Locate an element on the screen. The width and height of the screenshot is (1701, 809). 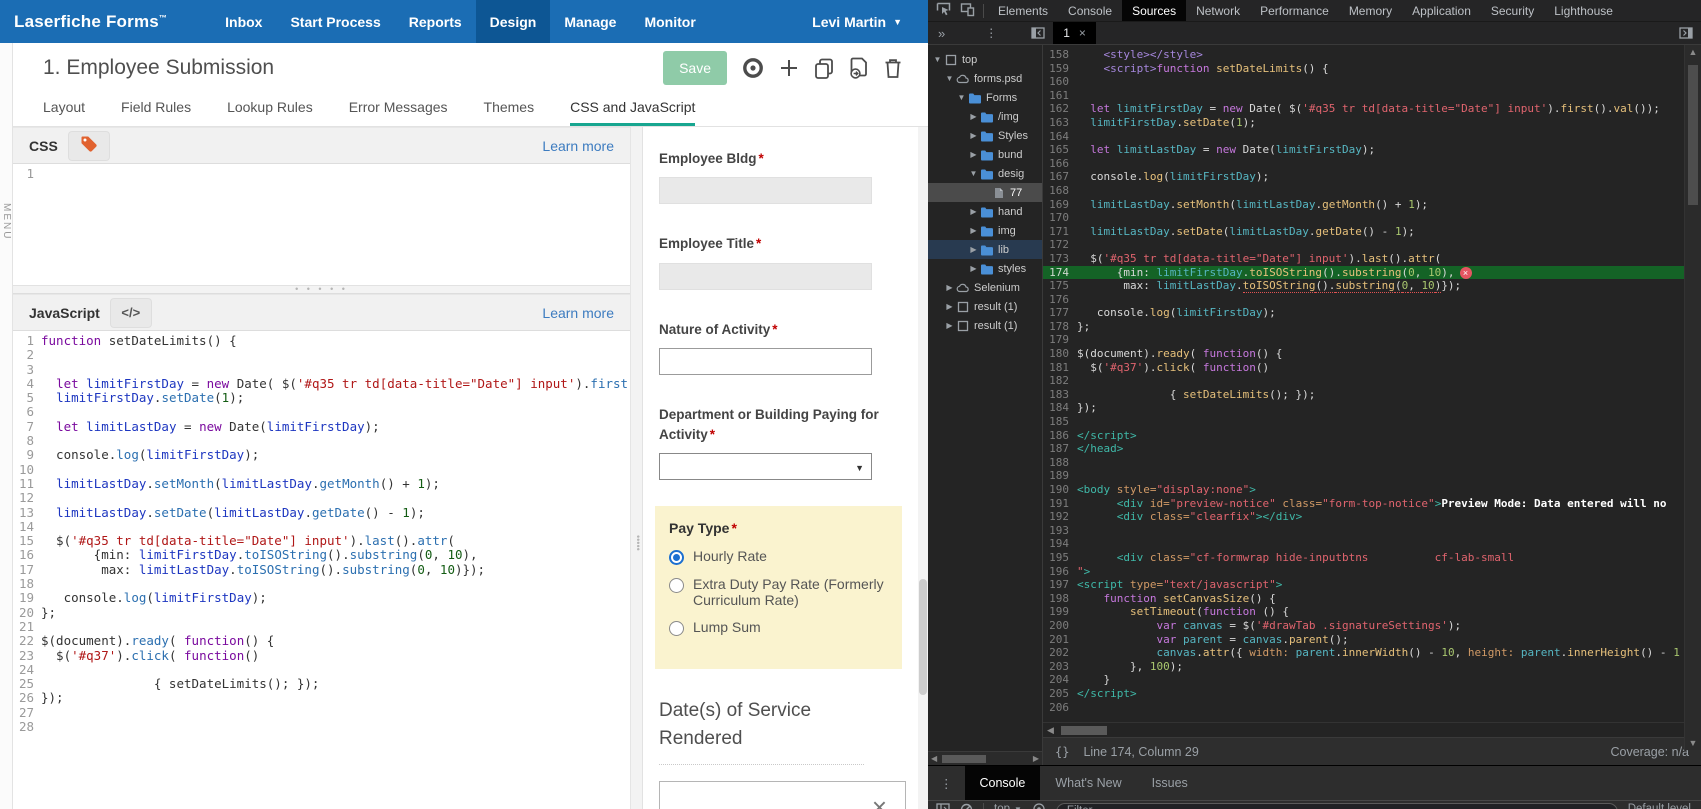
js-code-button: </> is located at coordinates (130, 312).